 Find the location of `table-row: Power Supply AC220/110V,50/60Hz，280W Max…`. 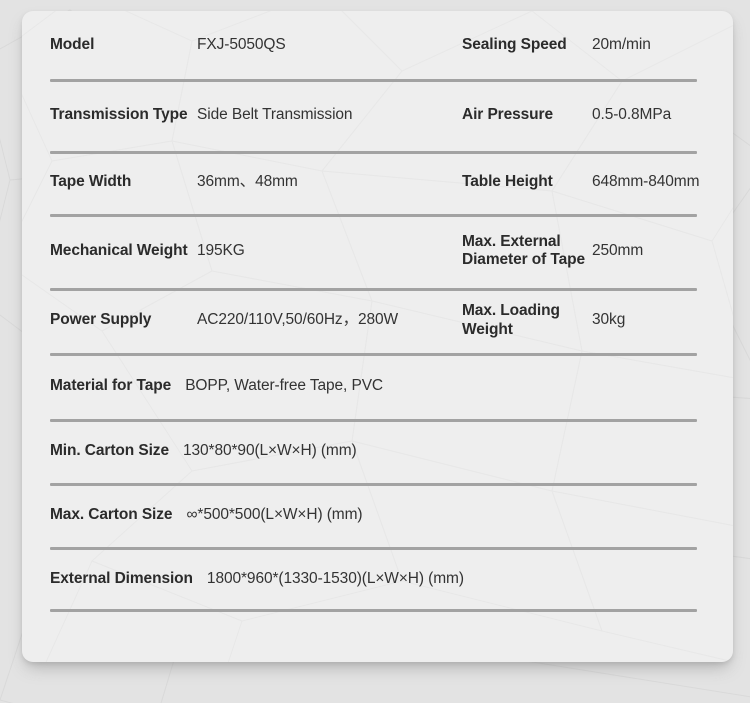

table-row: Power Supply AC220/110V,50/60Hz，280W Max… is located at coordinates (382, 320).